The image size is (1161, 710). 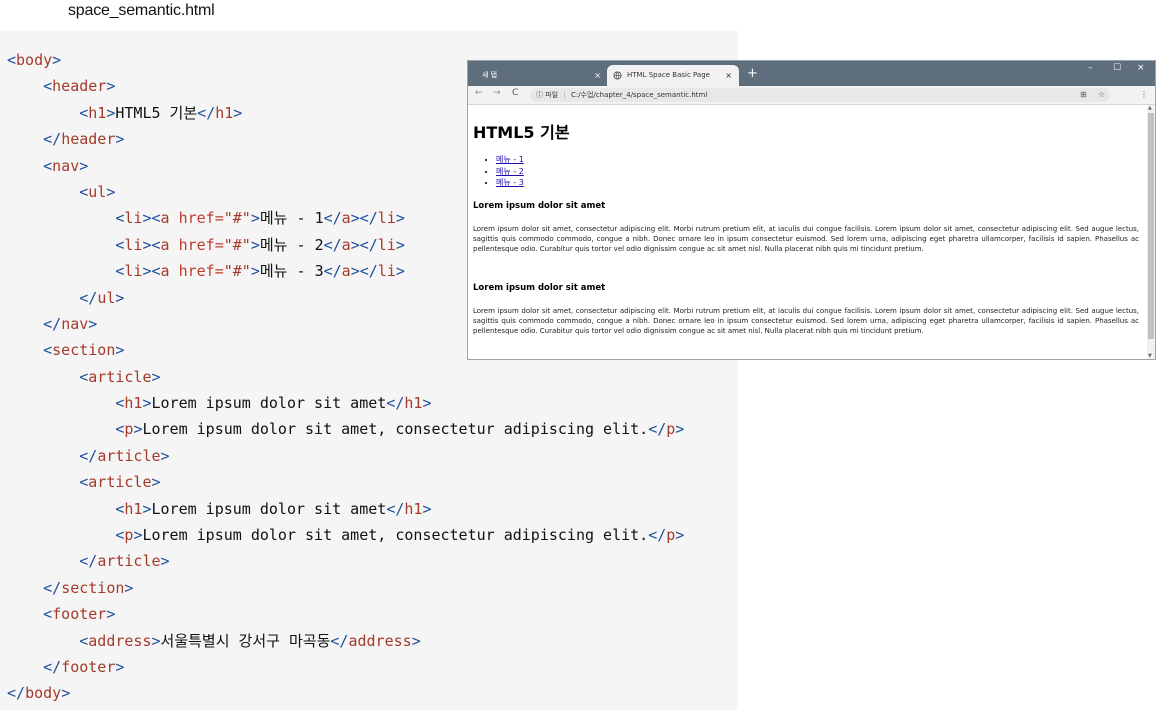 I want to click on menu-icon: ⋮, so click(x=1144, y=94).